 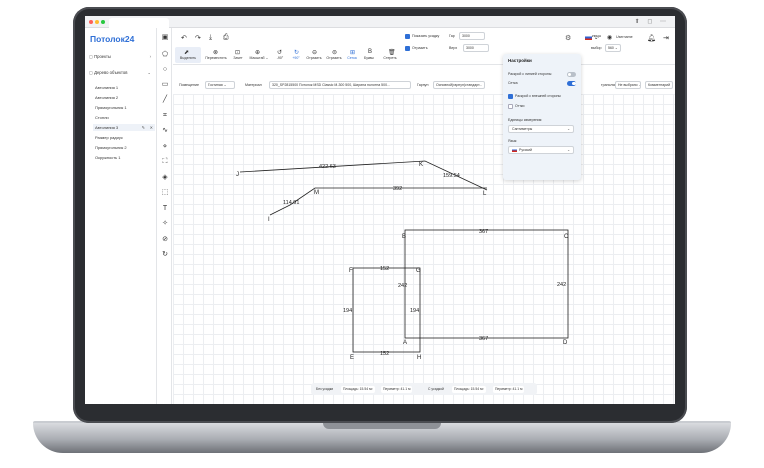 I want to click on language-flag-icon: ⌄, so click(x=592, y=37).